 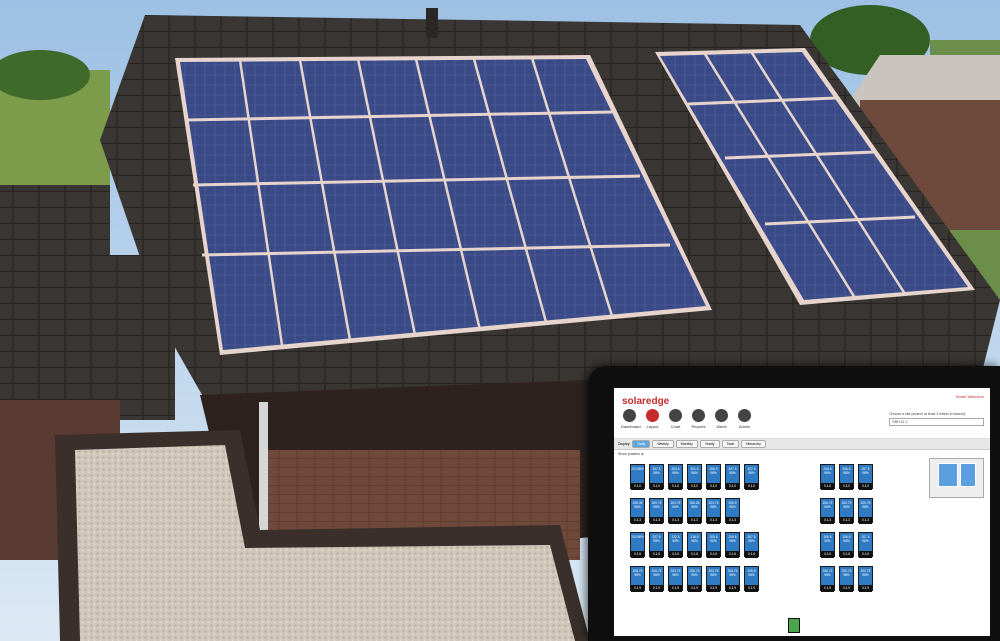 I want to click on nav-layout: Layout, so click(x=652, y=419).